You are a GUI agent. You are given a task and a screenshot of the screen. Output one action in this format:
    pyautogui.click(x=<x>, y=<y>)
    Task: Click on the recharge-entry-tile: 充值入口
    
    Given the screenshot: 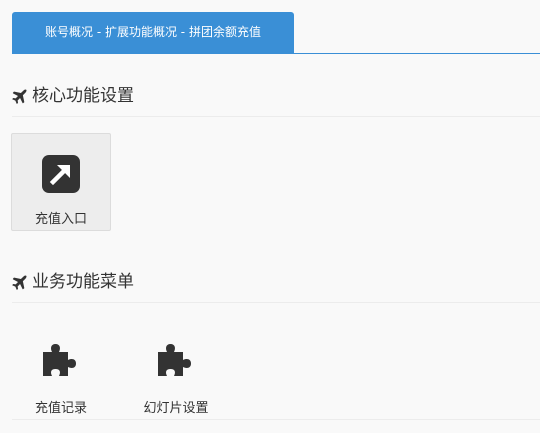 What is the action you would take?
    pyautogui.click(x=61, y=182)
    